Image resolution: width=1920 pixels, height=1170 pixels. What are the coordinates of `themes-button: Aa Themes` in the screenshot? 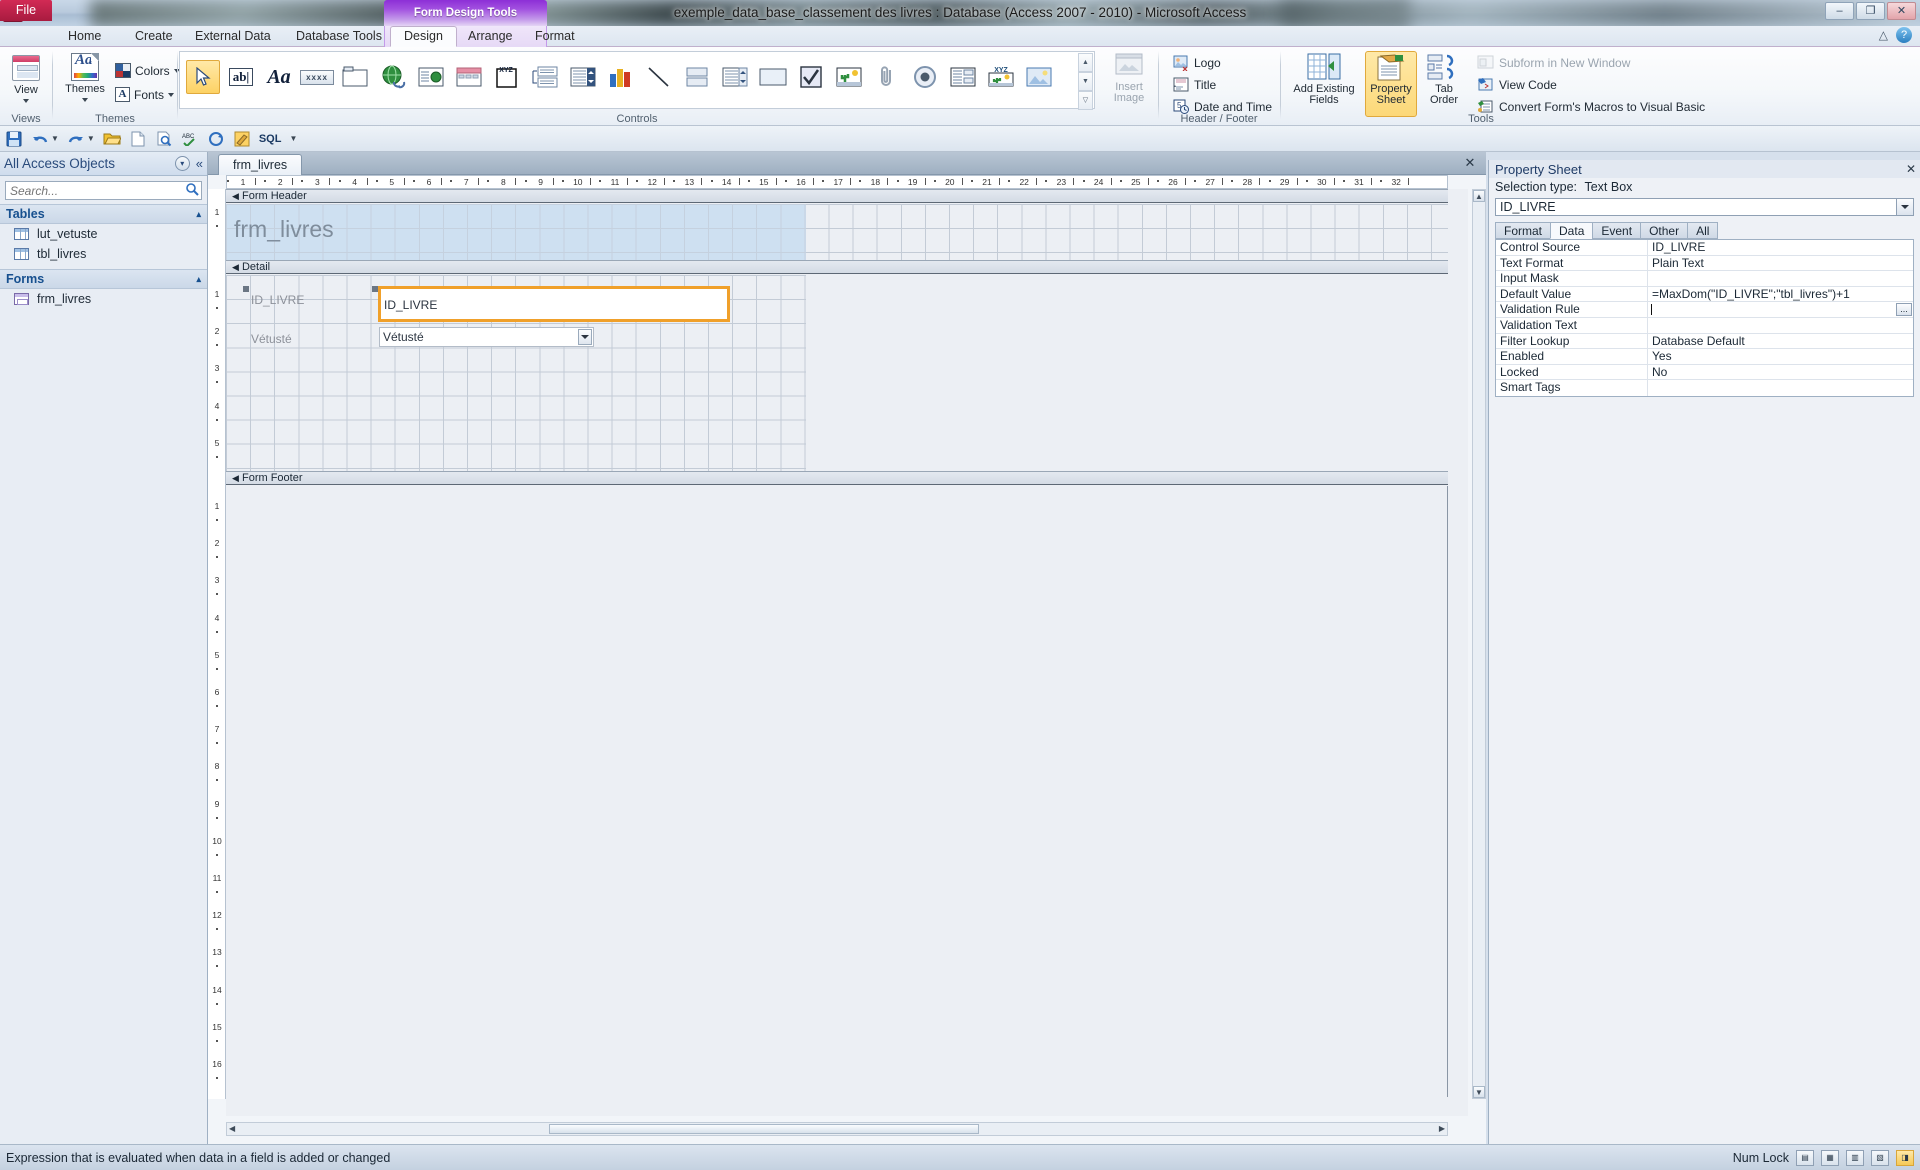 It's located at (85, 77).